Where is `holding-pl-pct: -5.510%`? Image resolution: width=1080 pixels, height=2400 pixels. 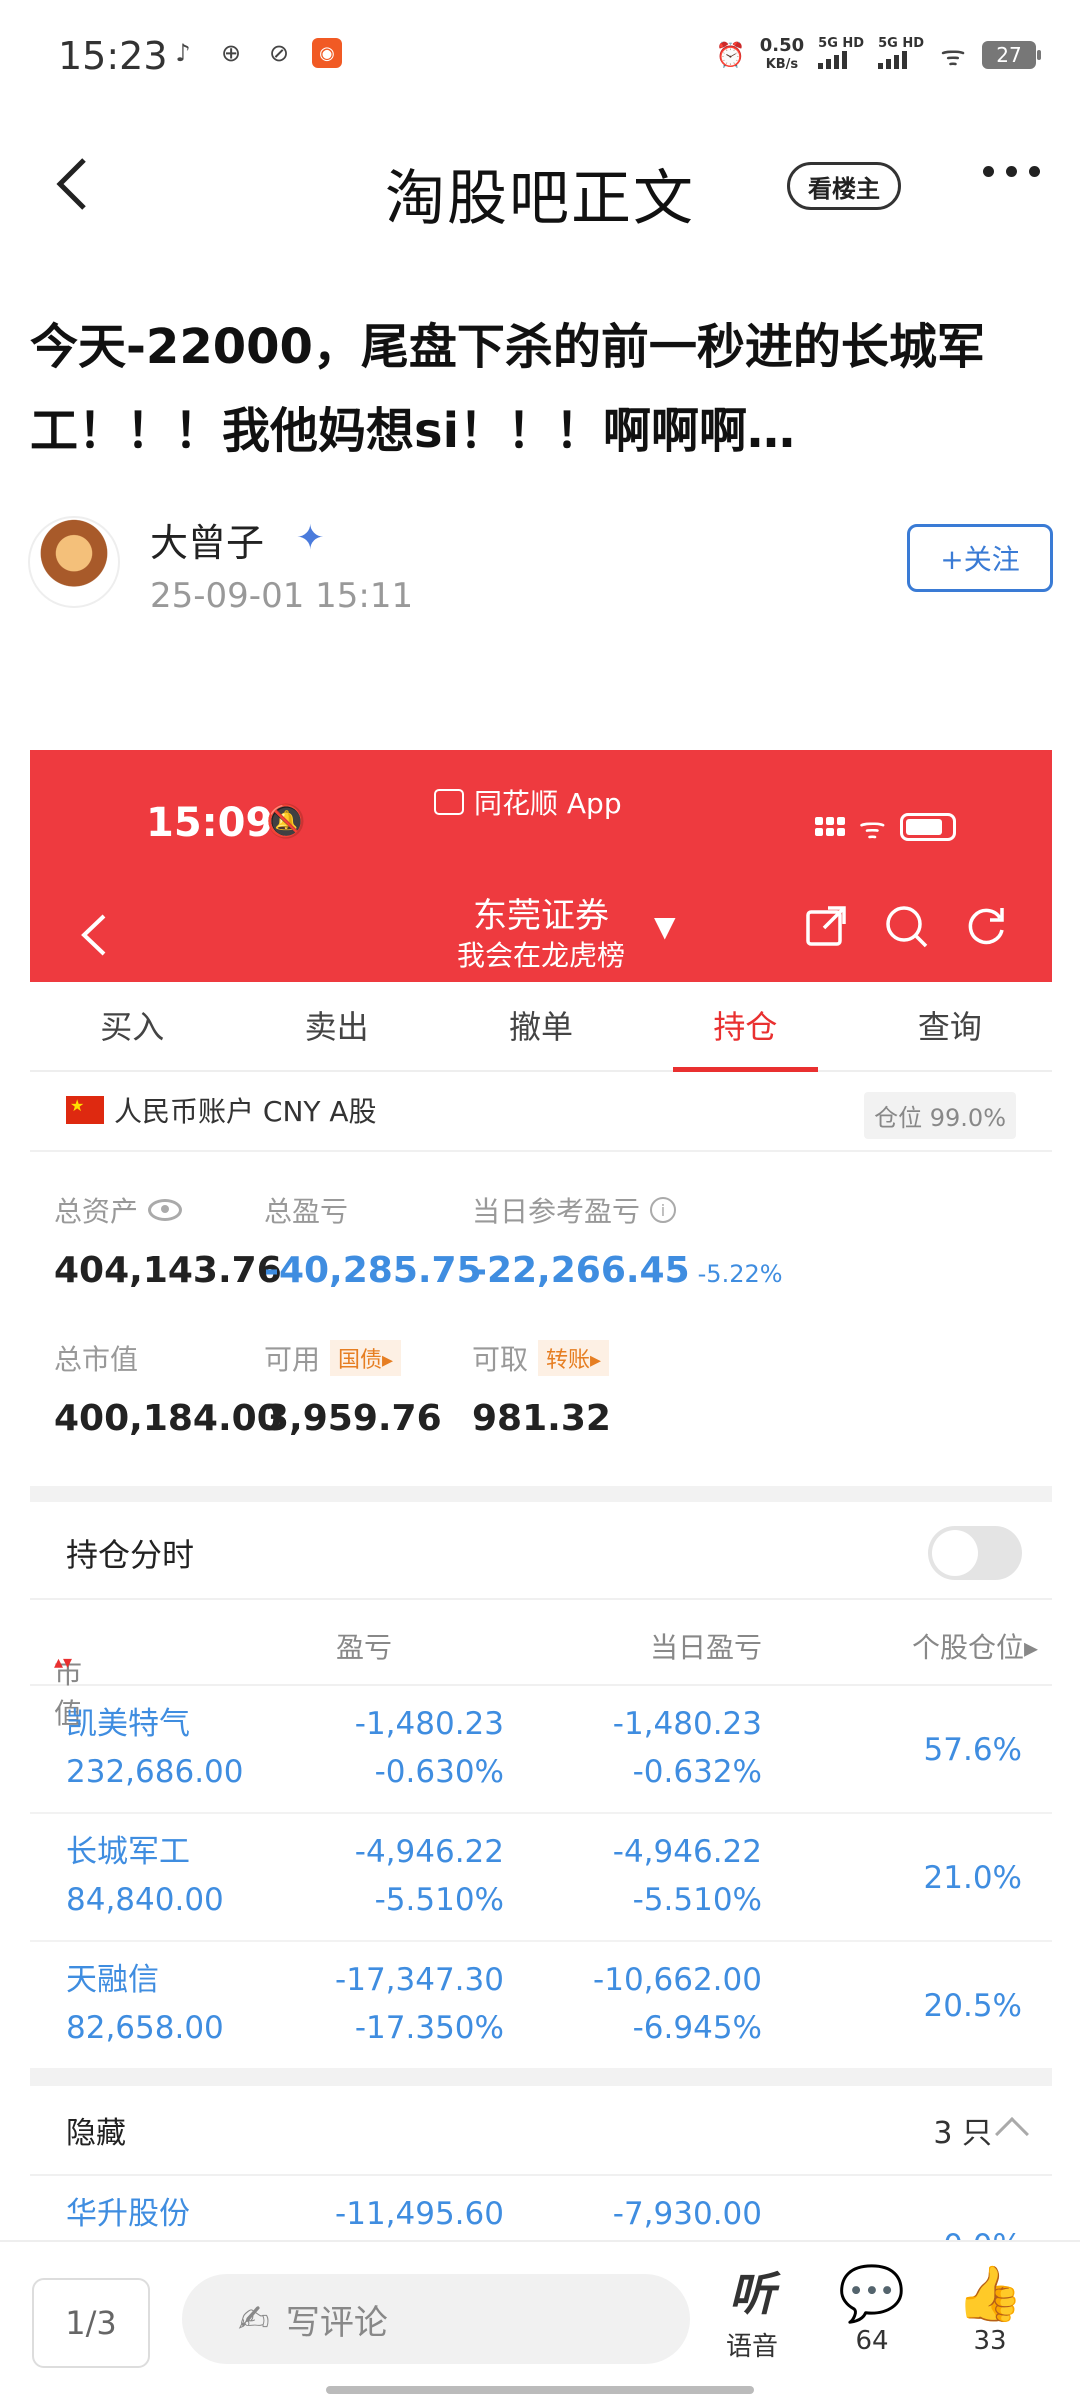
holding-pl-pct: -5.510% is located at coordinates (439, 1900).